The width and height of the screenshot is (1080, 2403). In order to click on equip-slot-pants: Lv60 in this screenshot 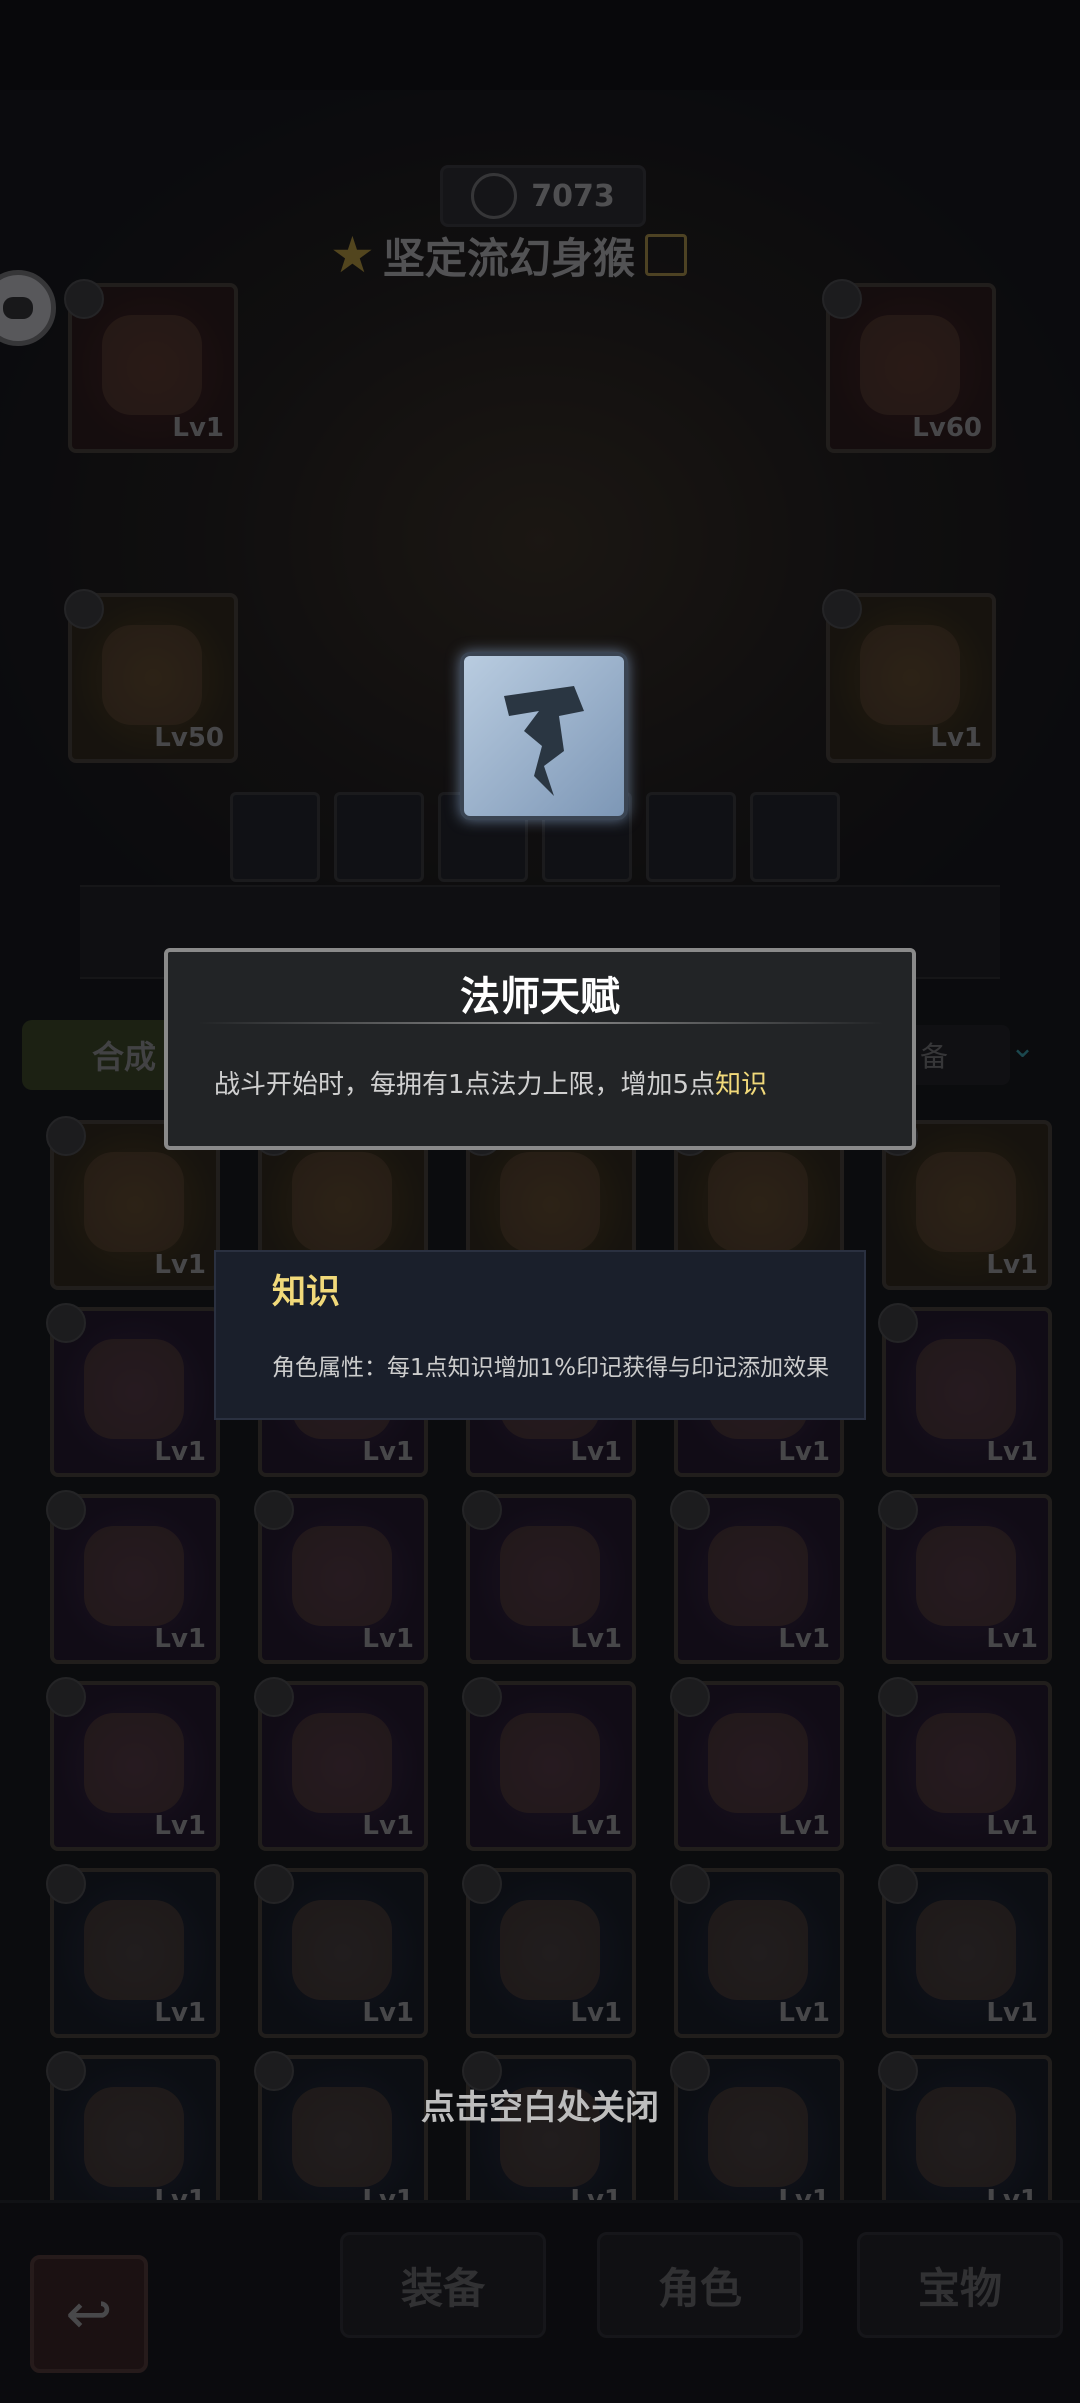, I will do `click(909, 366)`.